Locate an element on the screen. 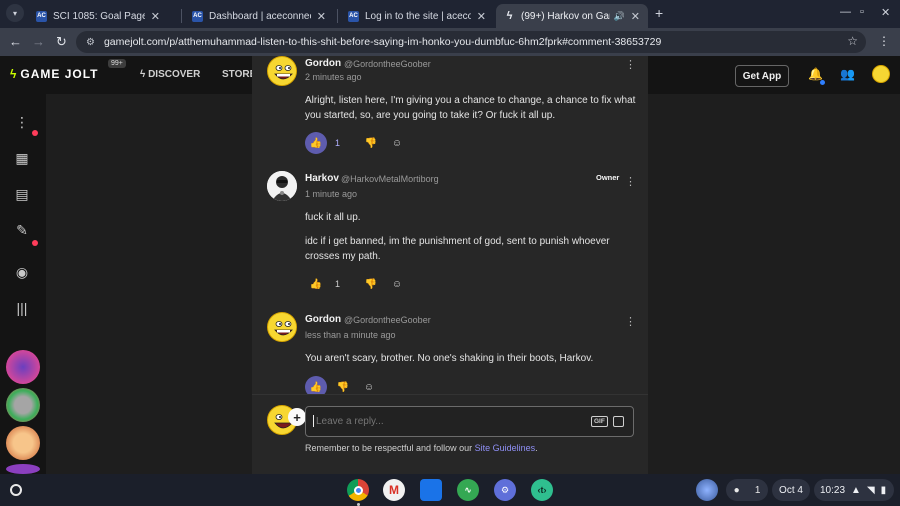  tab-login: AC Log in to the site | aceconnect ✕ is located at coordinates (417, 16).